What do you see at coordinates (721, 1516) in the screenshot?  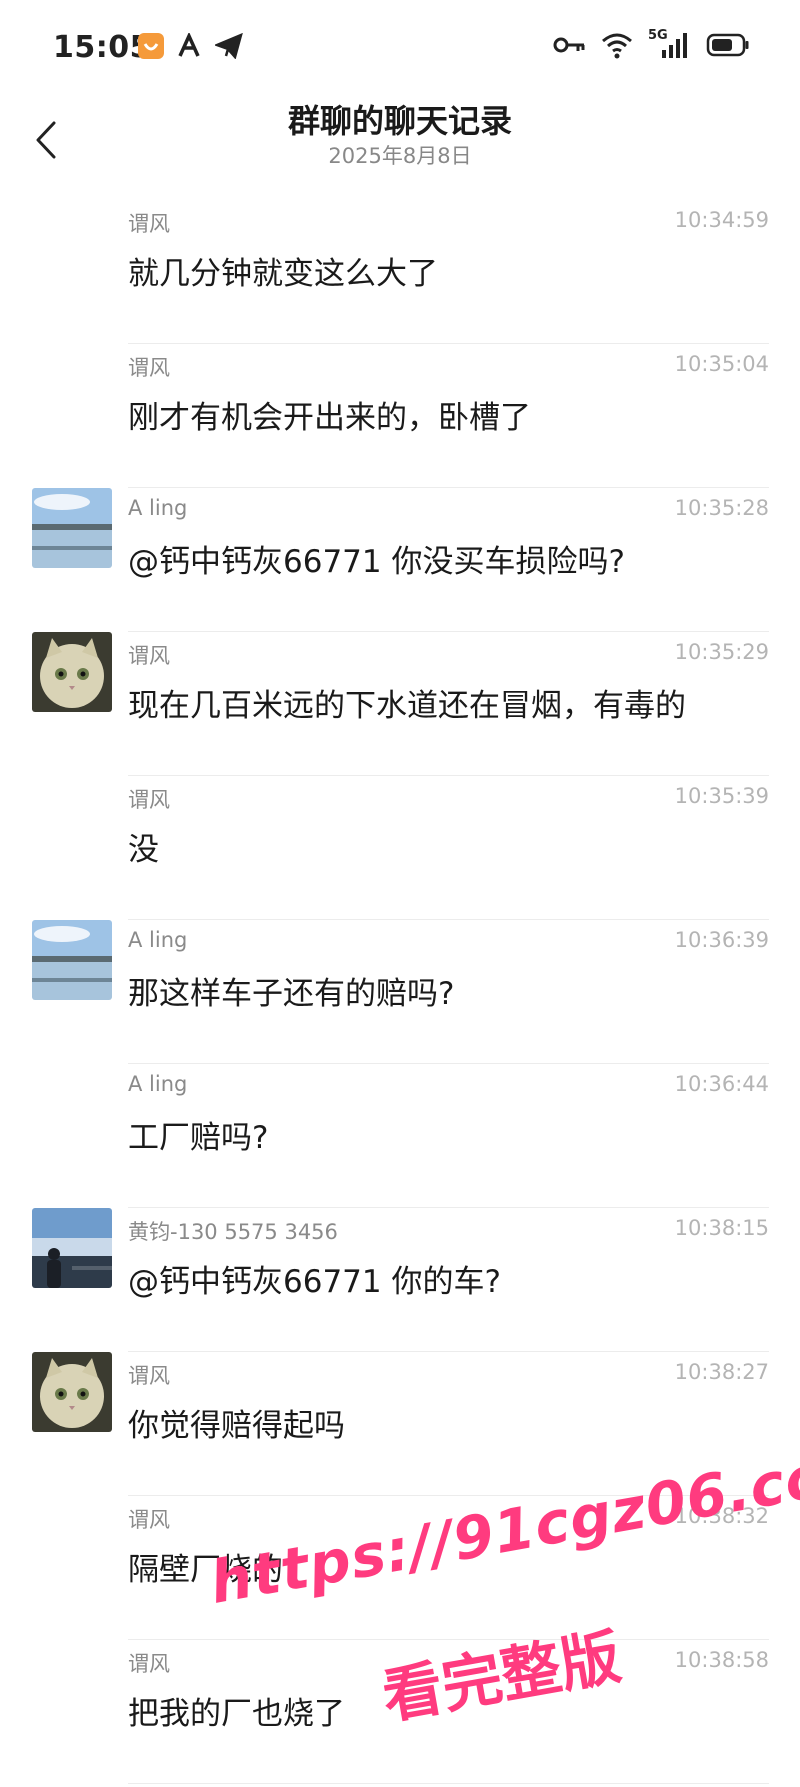 I see `message-time: 10:38:32` at bounding box center [721, 1516].